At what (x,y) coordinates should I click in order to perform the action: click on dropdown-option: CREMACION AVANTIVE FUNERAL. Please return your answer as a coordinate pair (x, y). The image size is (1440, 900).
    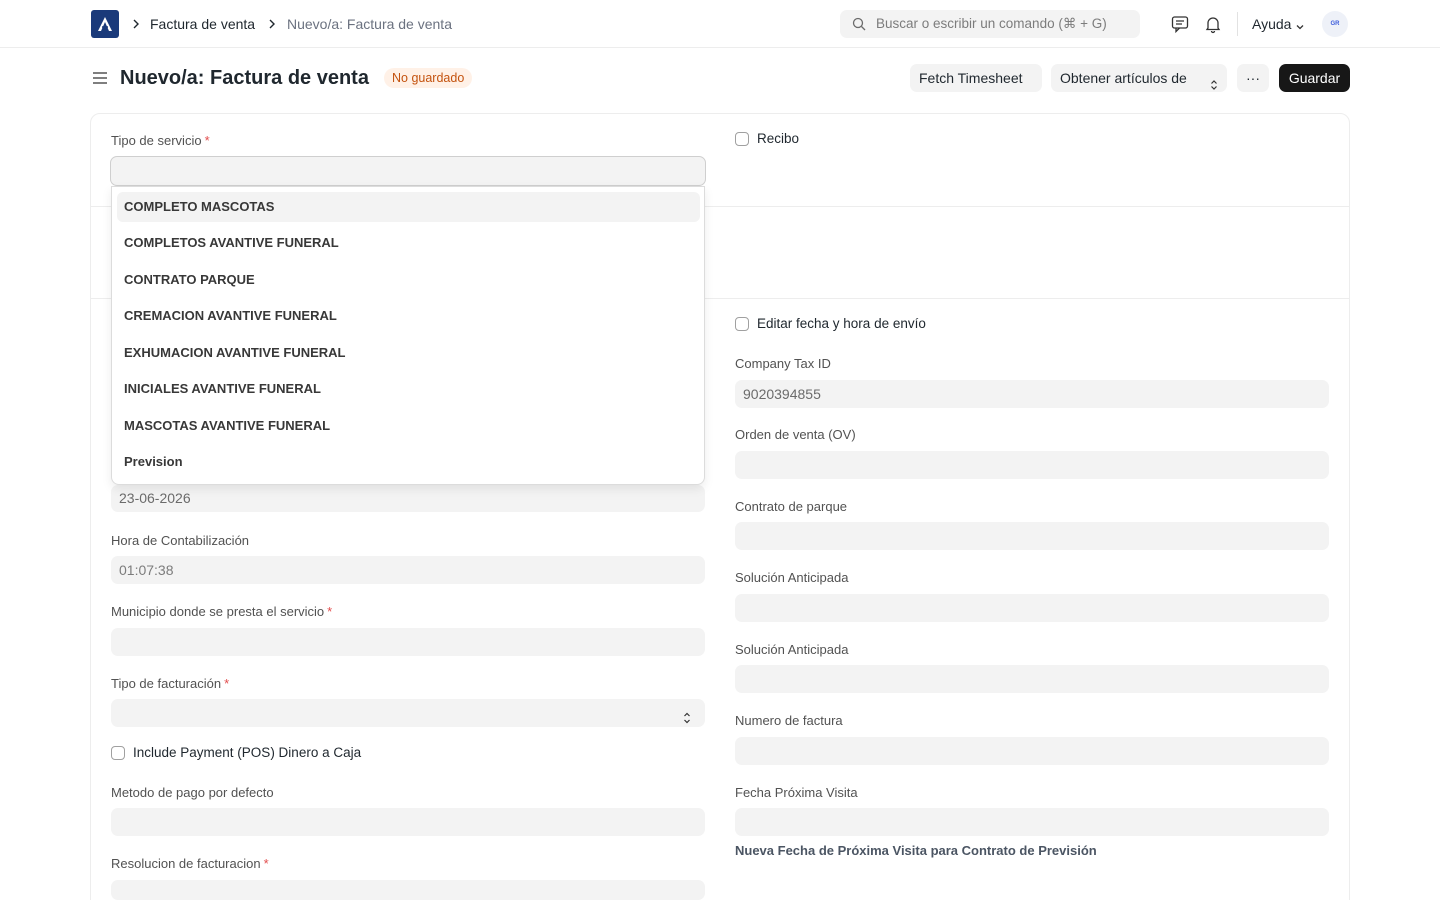
    Looking at the image, I should click on (408, 316).